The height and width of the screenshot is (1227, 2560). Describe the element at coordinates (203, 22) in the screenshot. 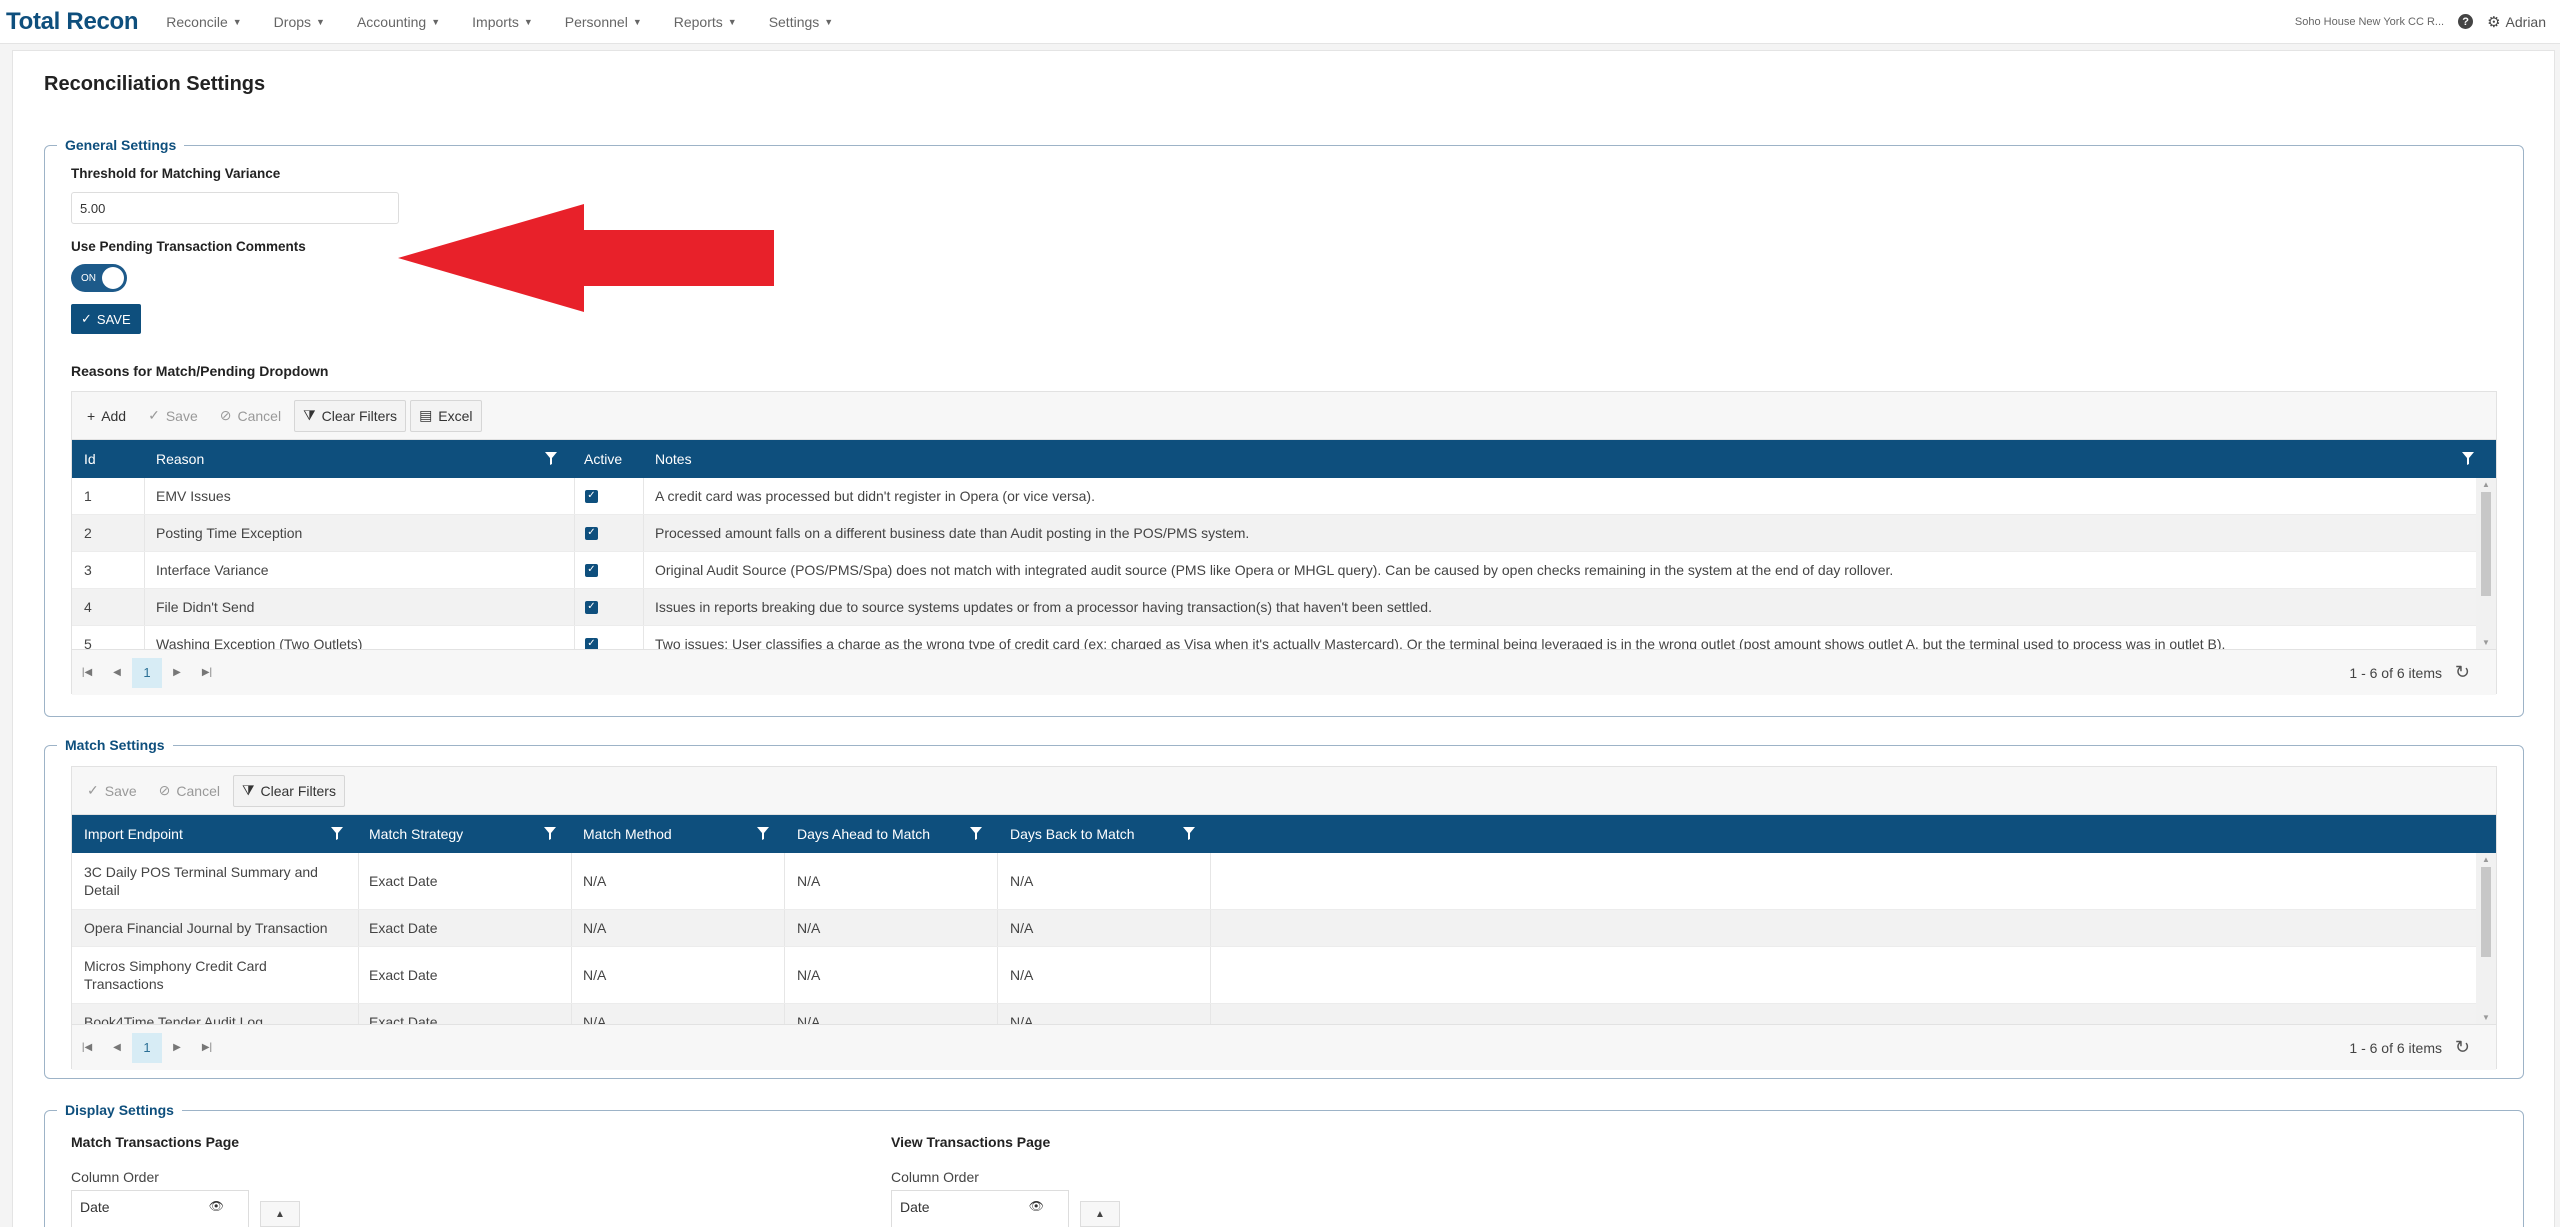

I see `menu-reconcile: Reconcile ▼` at that location.